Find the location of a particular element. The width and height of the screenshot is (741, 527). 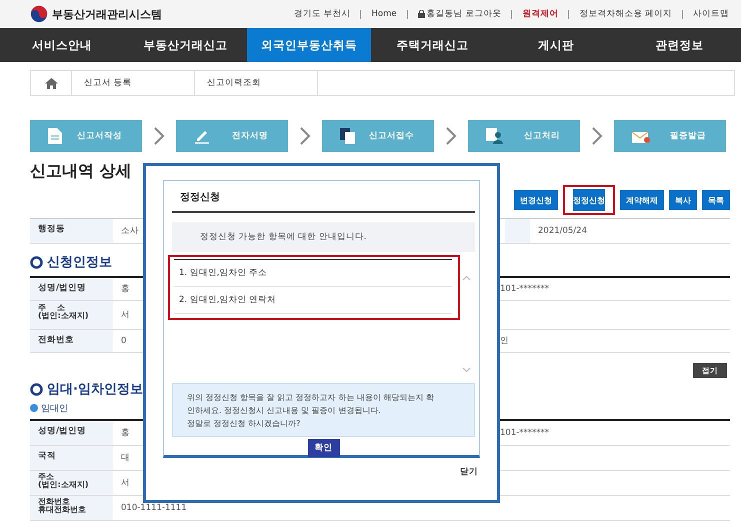

pen-icon is located at coordinates (202, 136).